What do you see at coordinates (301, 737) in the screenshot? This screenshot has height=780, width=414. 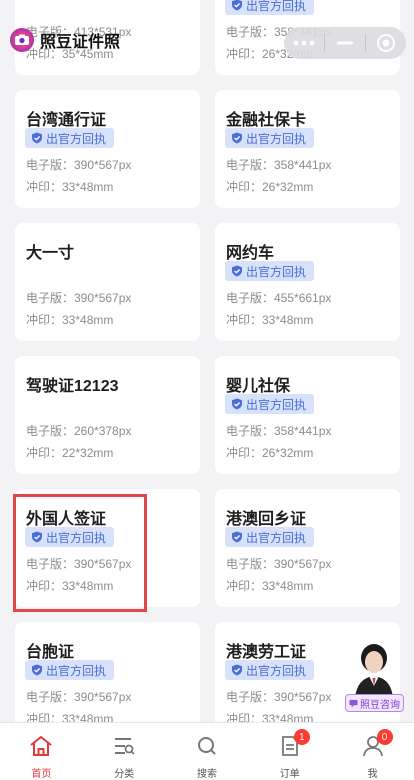 I see `tab-count-badge: 1` at bounding box center [301, 737].